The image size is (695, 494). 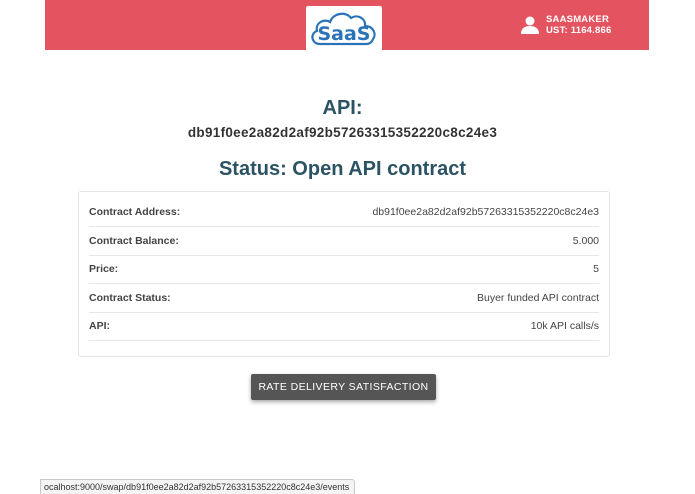 I want to click on api-hash: db91f0ee2a82d2af92b57263315352220c8c24e3, so click(x=342, y=132).